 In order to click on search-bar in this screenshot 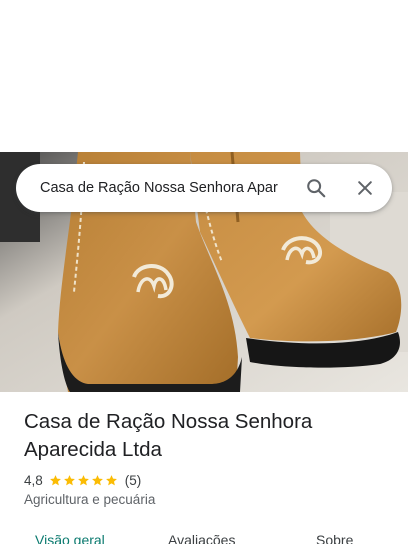, I will do `click(204, 188)`.